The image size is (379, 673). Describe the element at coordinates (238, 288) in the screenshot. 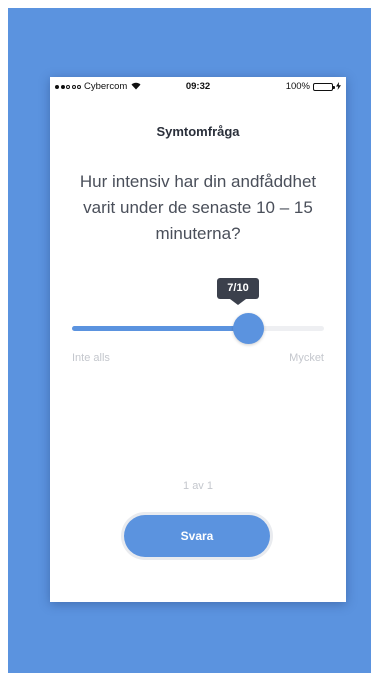

I see `slider-value-tooltip: 7/10` at that location.